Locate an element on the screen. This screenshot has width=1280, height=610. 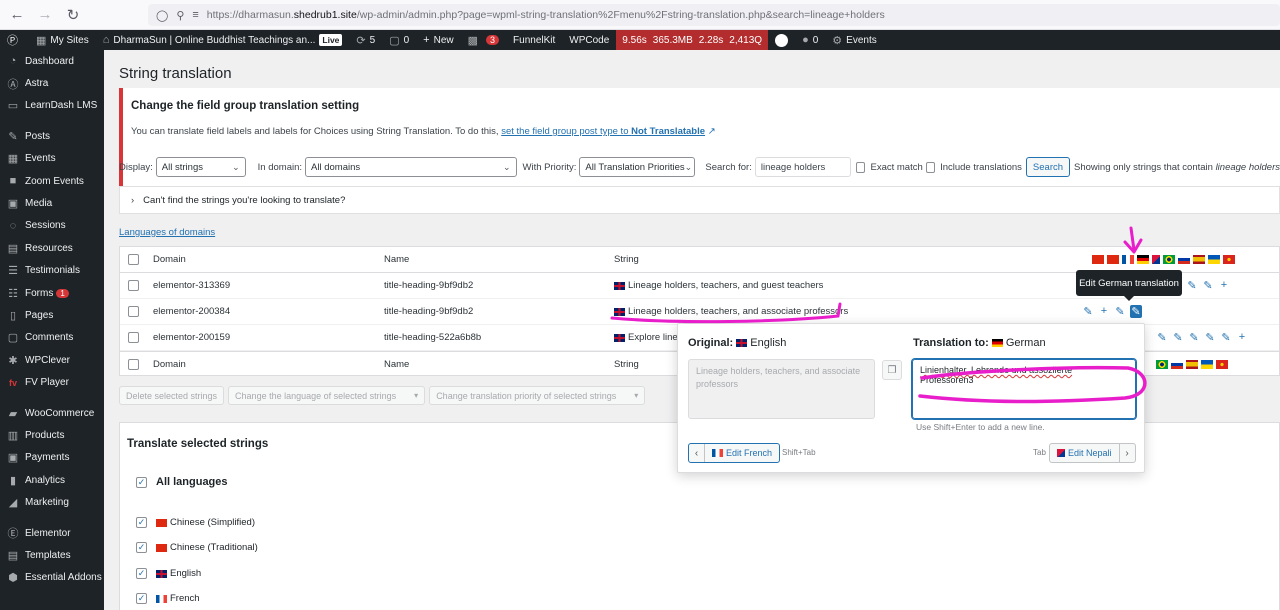
updates-link: ⟳ 5 is located at coordinates (365, 40).